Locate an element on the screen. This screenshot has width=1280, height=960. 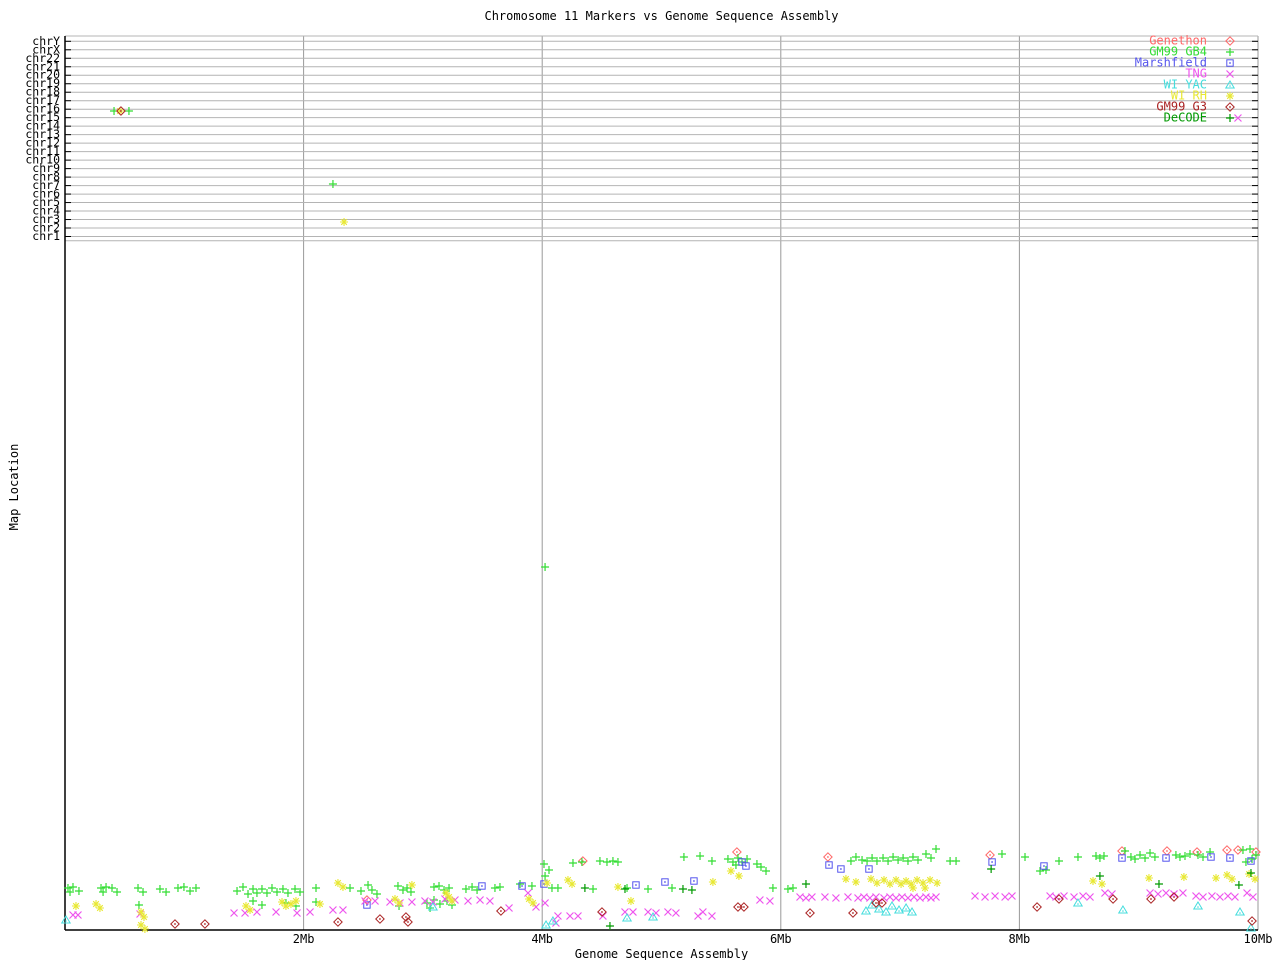
legend-symbol-square-icon is located at coordinates (1230, 63).